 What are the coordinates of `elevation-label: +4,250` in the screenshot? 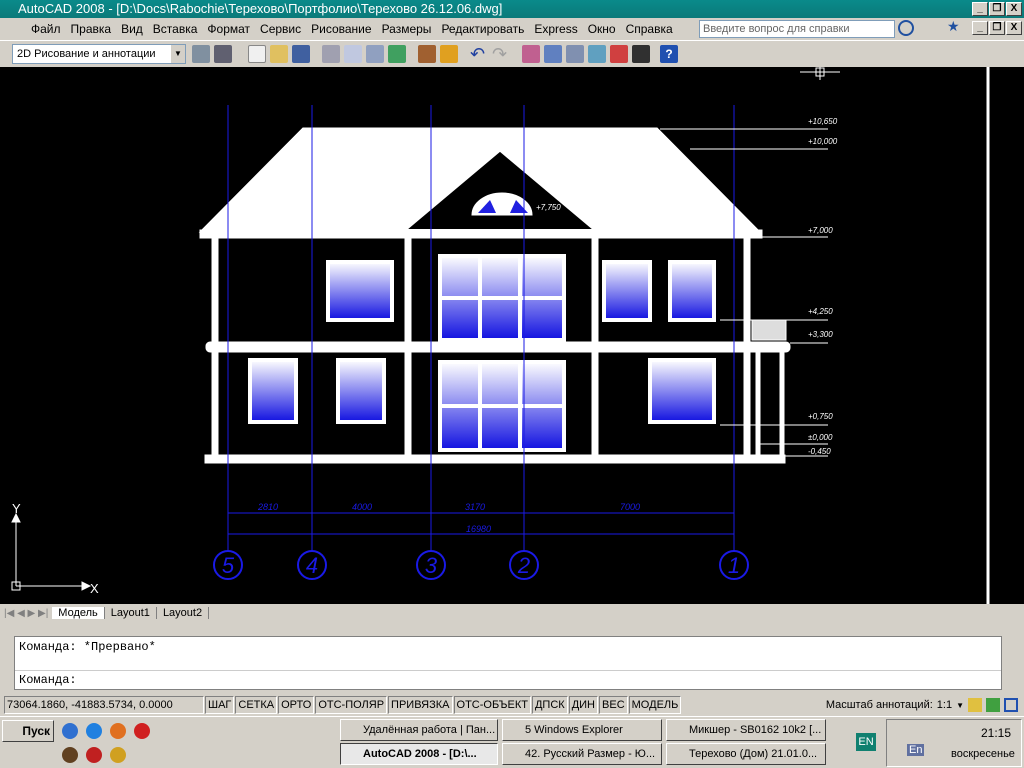 It's located at (820, 311).